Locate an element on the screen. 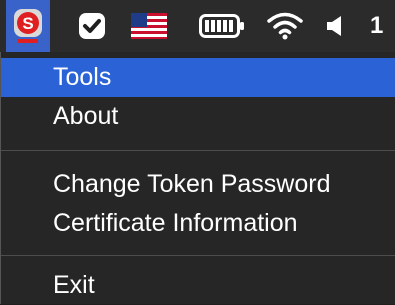 This screenshot has width=395, height=305. volume-button is located at coordinates (335, 26).